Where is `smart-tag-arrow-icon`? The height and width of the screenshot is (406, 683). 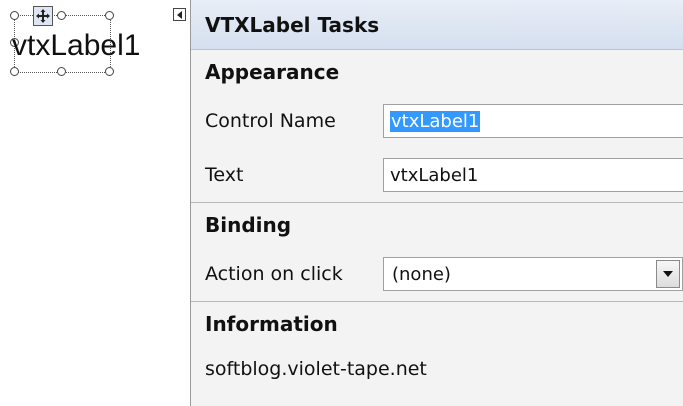
smart-tag-arrow-icon is located at coordinates (179, 14).